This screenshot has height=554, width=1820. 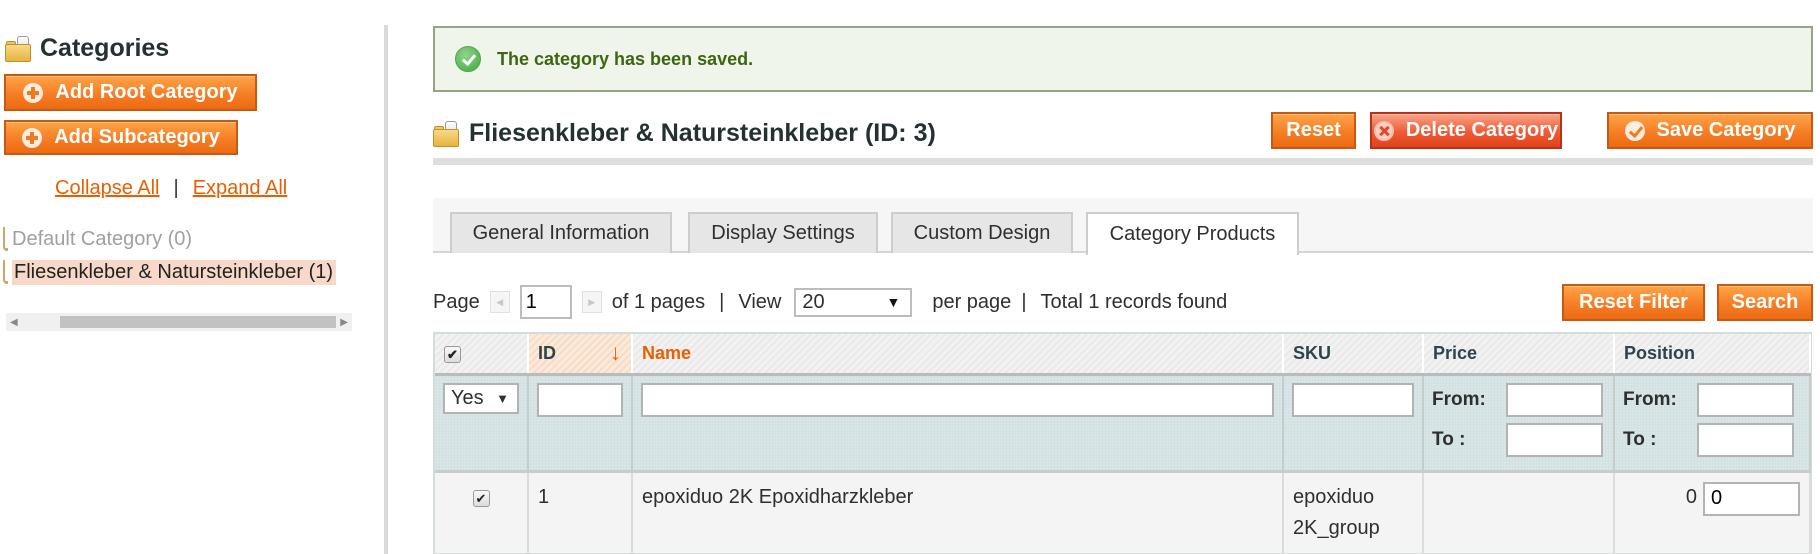 I want to click on price-to-row: To :, so click(x=1518, y=439).